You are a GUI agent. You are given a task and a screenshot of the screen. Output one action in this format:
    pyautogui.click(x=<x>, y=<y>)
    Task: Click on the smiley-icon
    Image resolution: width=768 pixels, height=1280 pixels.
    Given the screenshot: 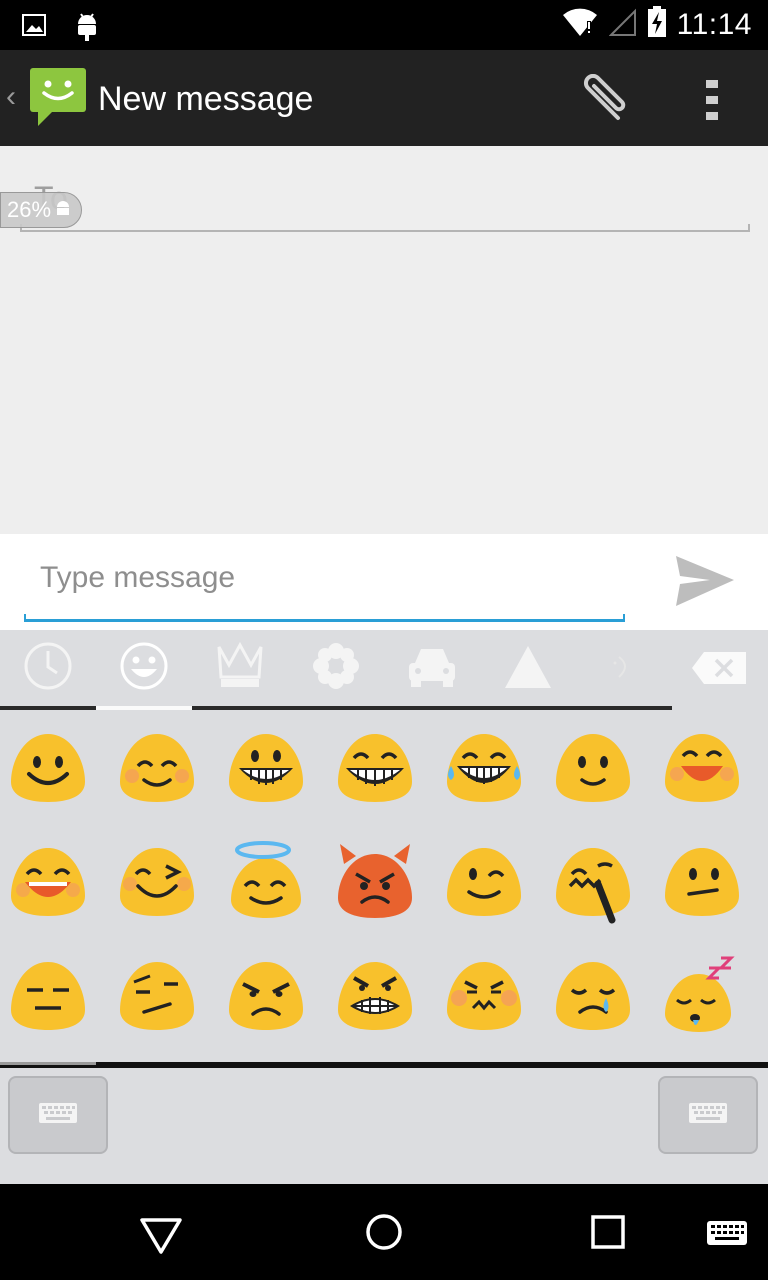 What is the action you would take?
    pyautogui.click(x=144, y=668)
    